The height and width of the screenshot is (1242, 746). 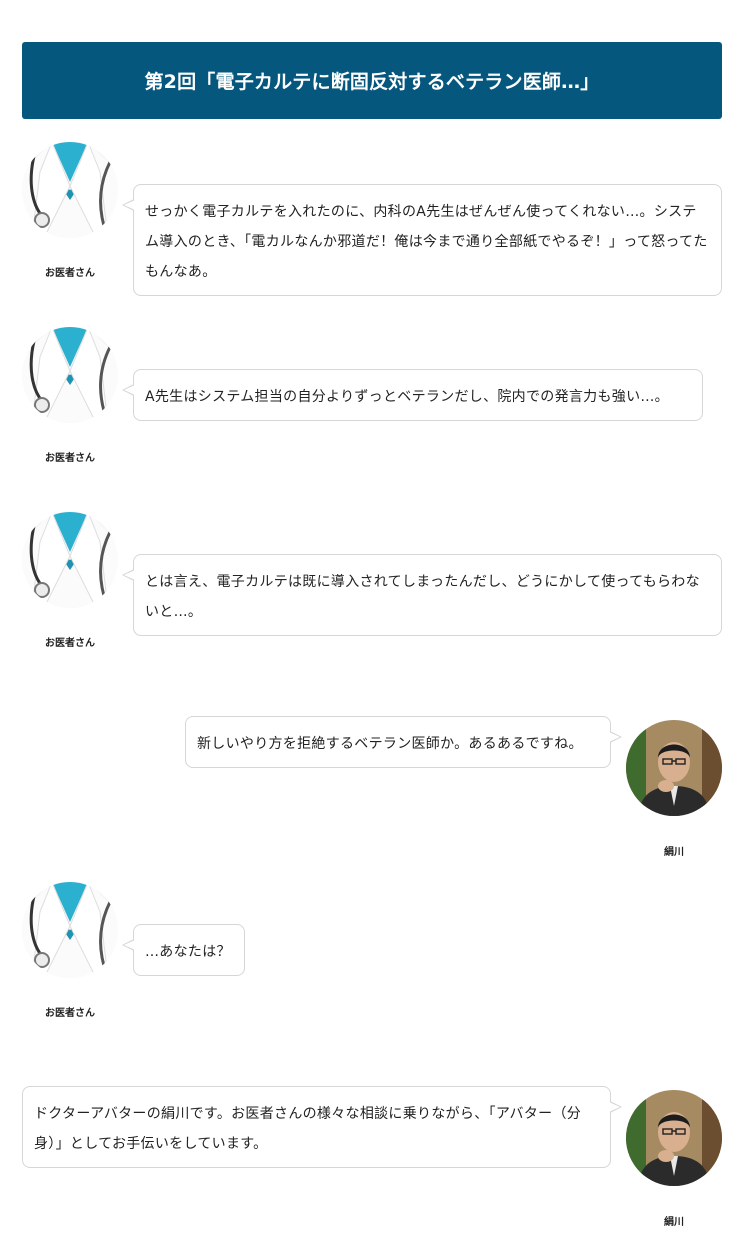 I want to click on page-header: 第2回「電子カルテに断固反対するベテラン医師…」, so click(x=372, y=80).